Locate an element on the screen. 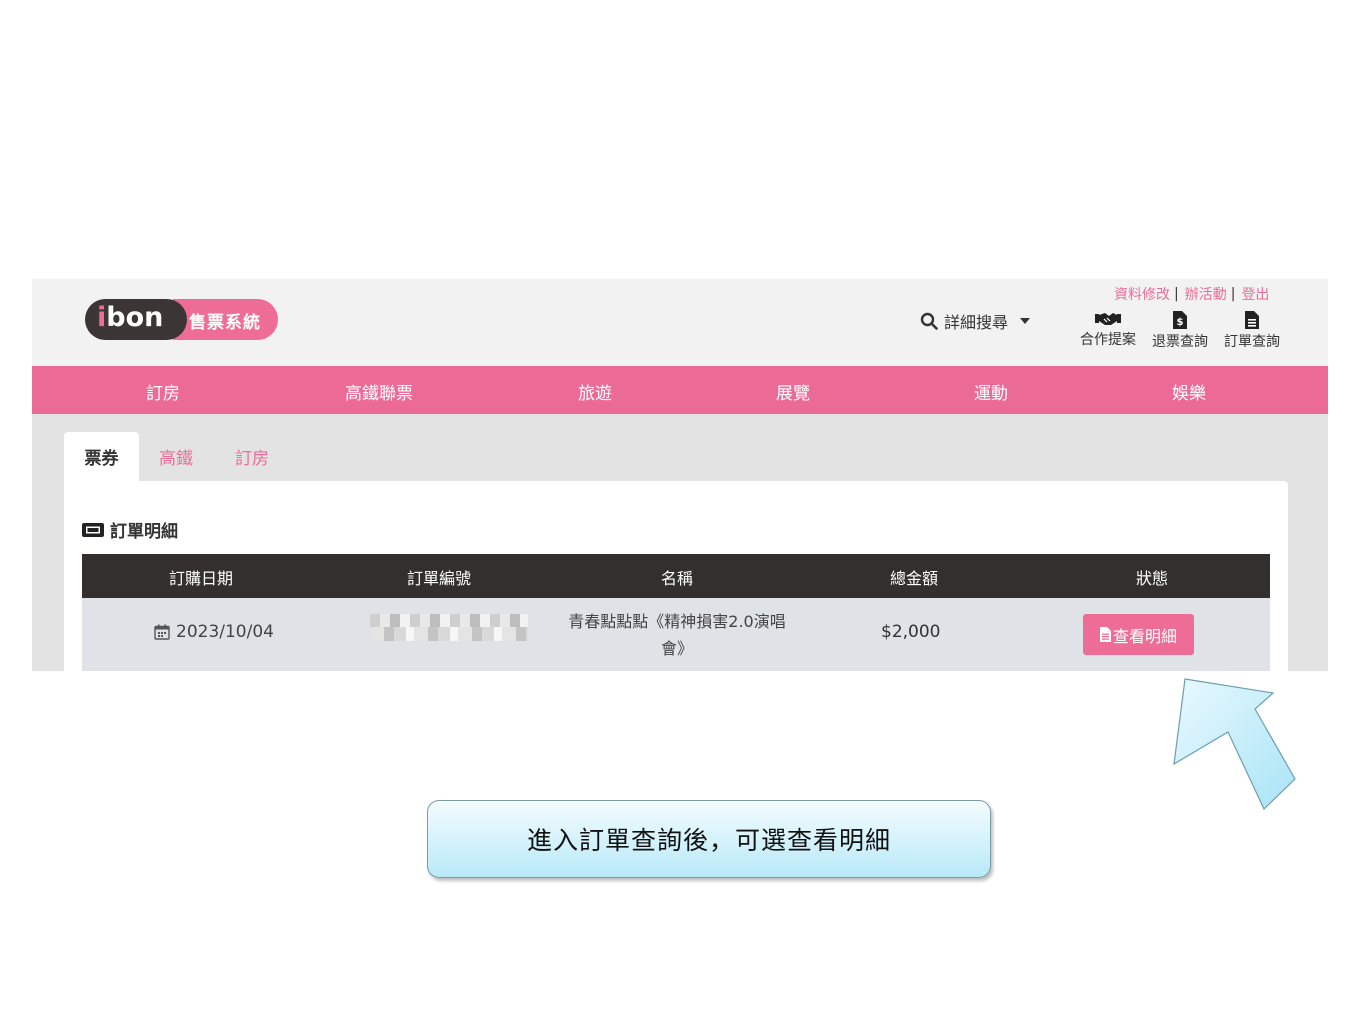 The height and width of the screenshot is (1024, 1365). refund-document-icon: $ is located at coordinates (1180, 320).